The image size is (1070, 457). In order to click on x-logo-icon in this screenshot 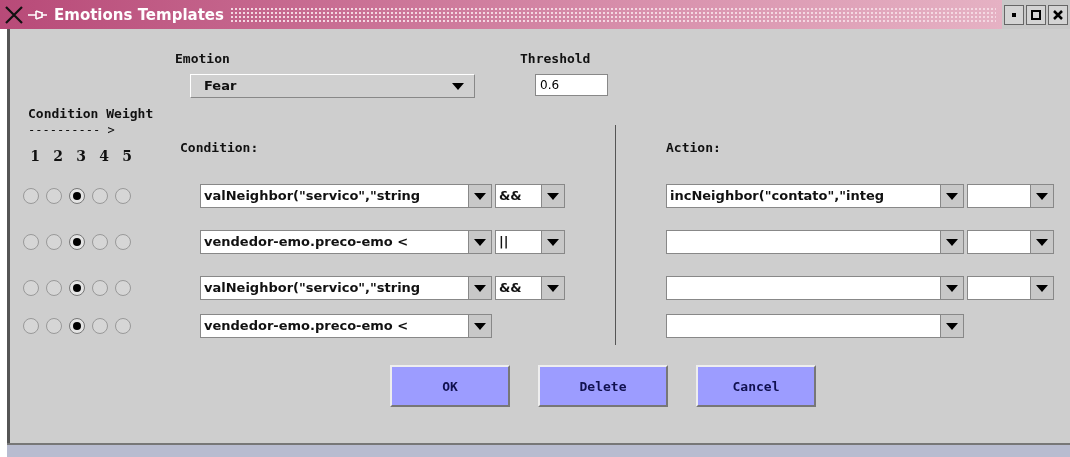, I will do `click(15, 14)`.